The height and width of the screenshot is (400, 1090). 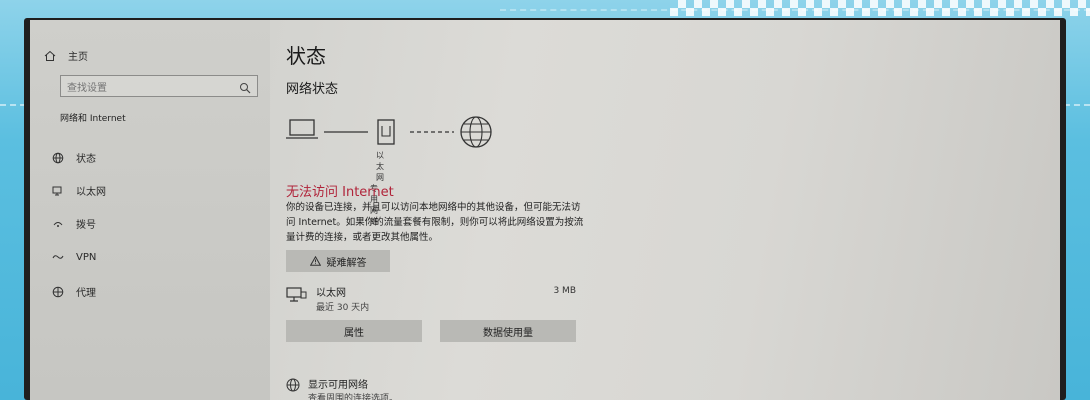 I want to click on home-icon, so click(x=50, y=56).